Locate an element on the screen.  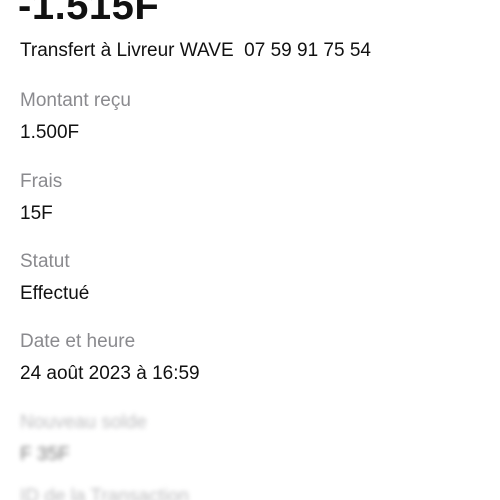
transaction-id-field: ID de la Transaction is located at coordinates (250, 492).